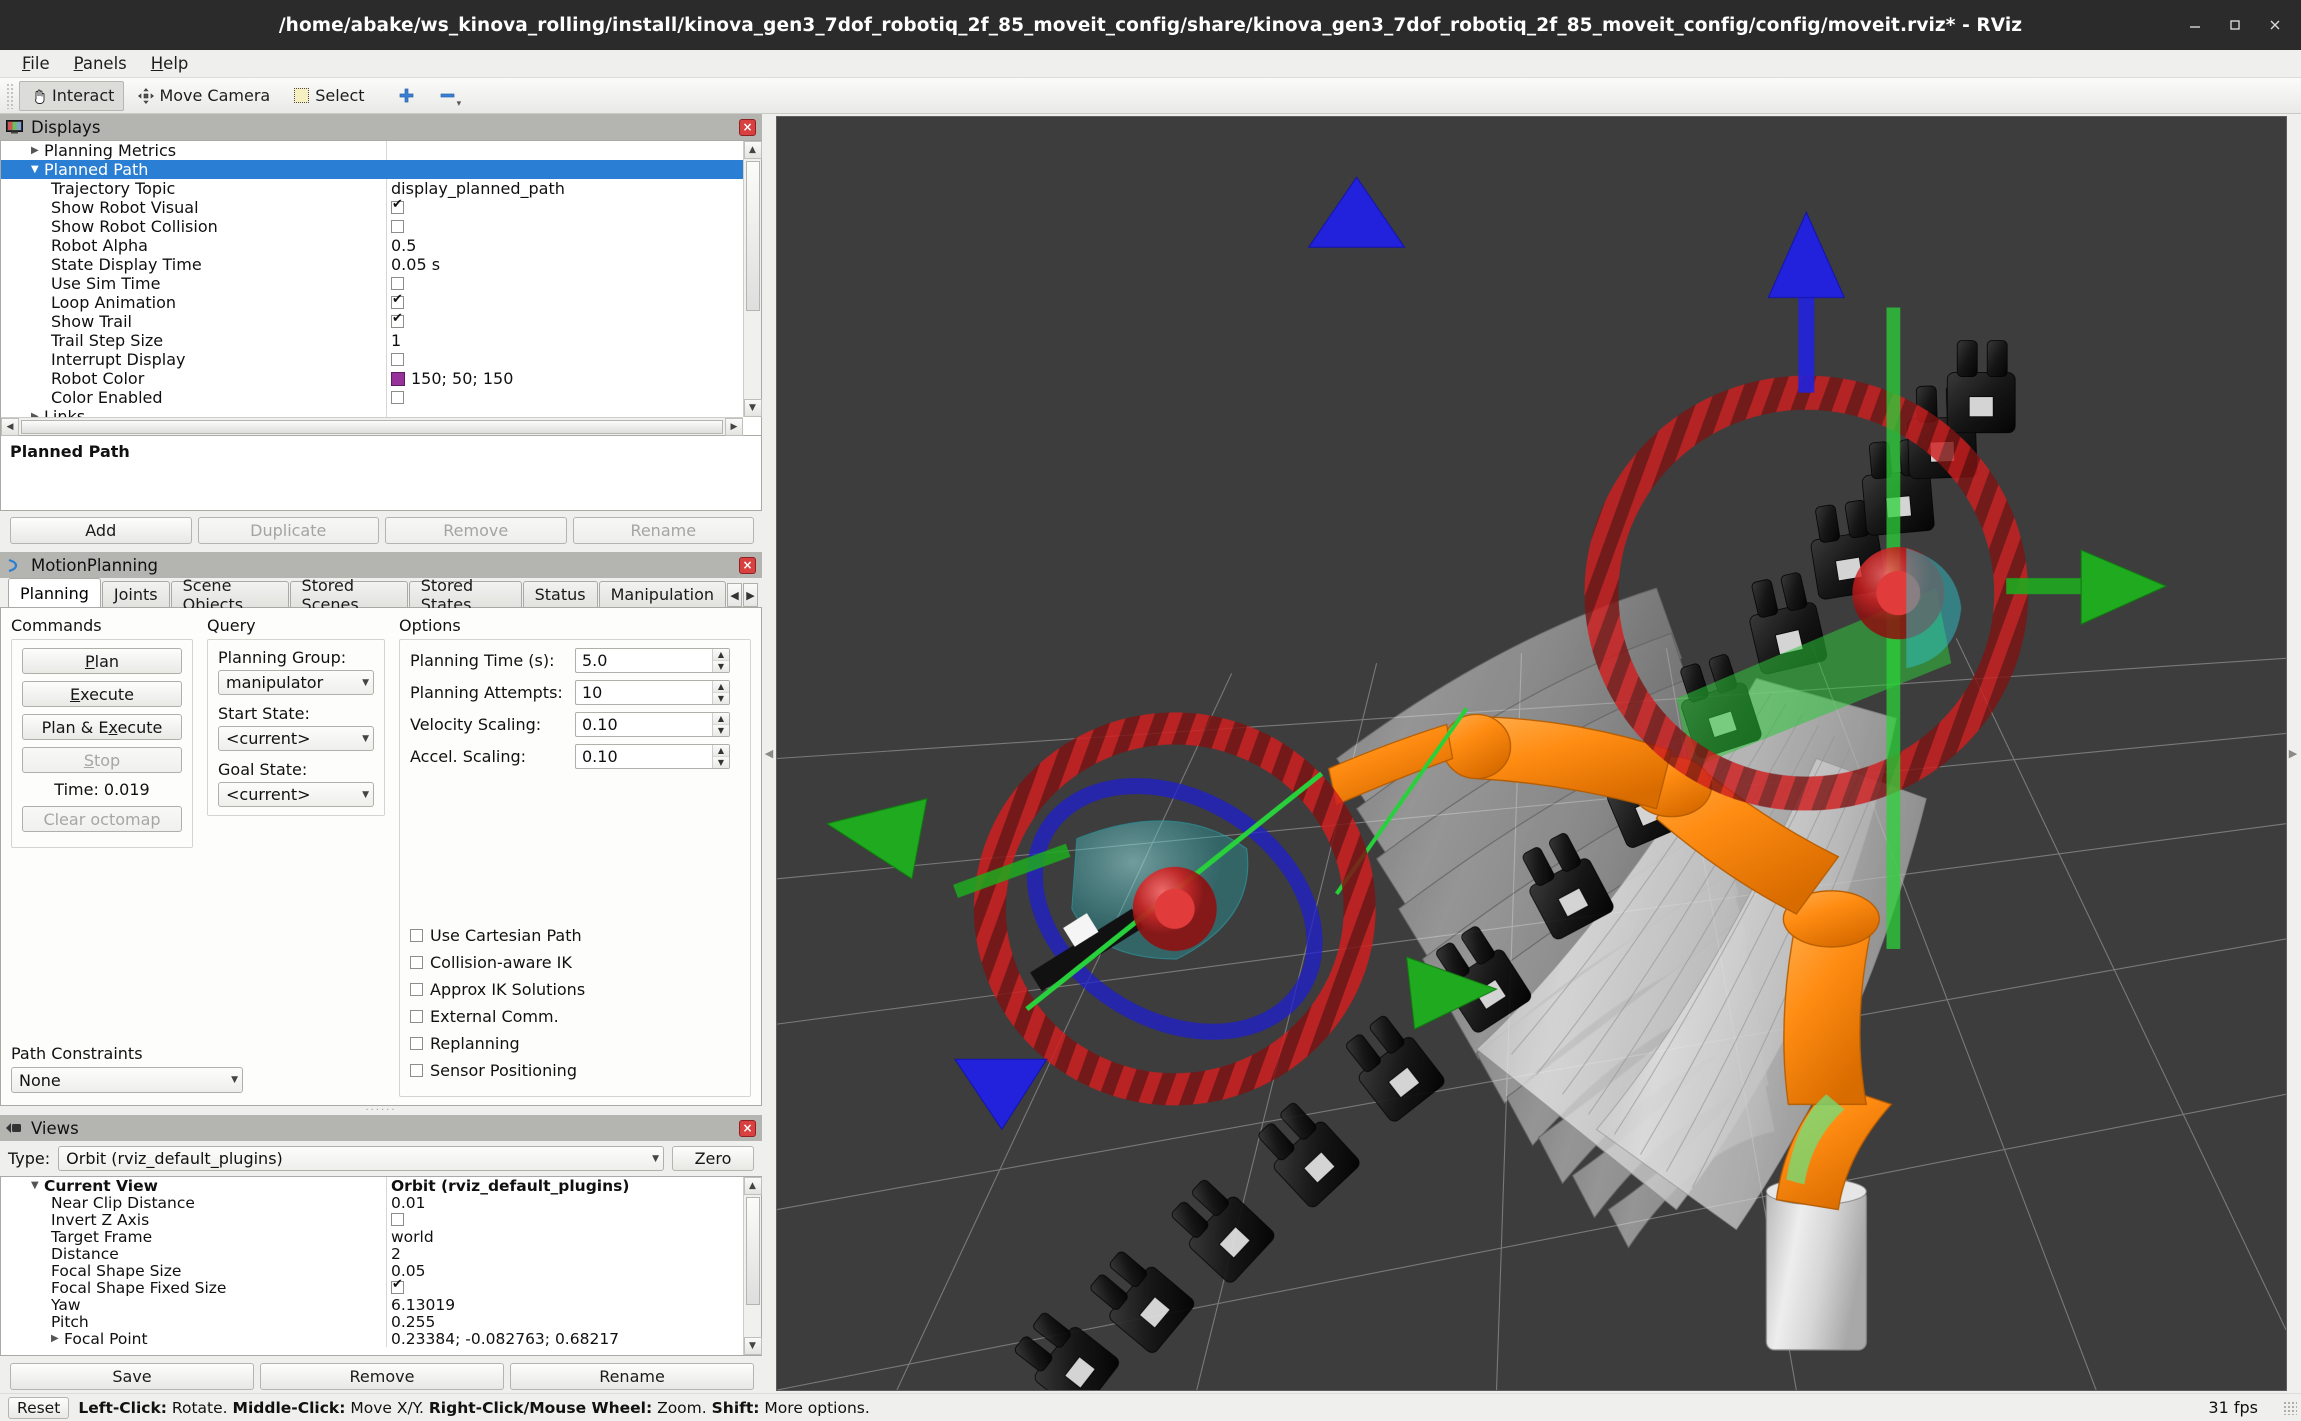 The image size is (2301, 1421). Describe the element at coordinates (372, 397) in the screenshot. I see `display-row: Color Enabled` at that location.